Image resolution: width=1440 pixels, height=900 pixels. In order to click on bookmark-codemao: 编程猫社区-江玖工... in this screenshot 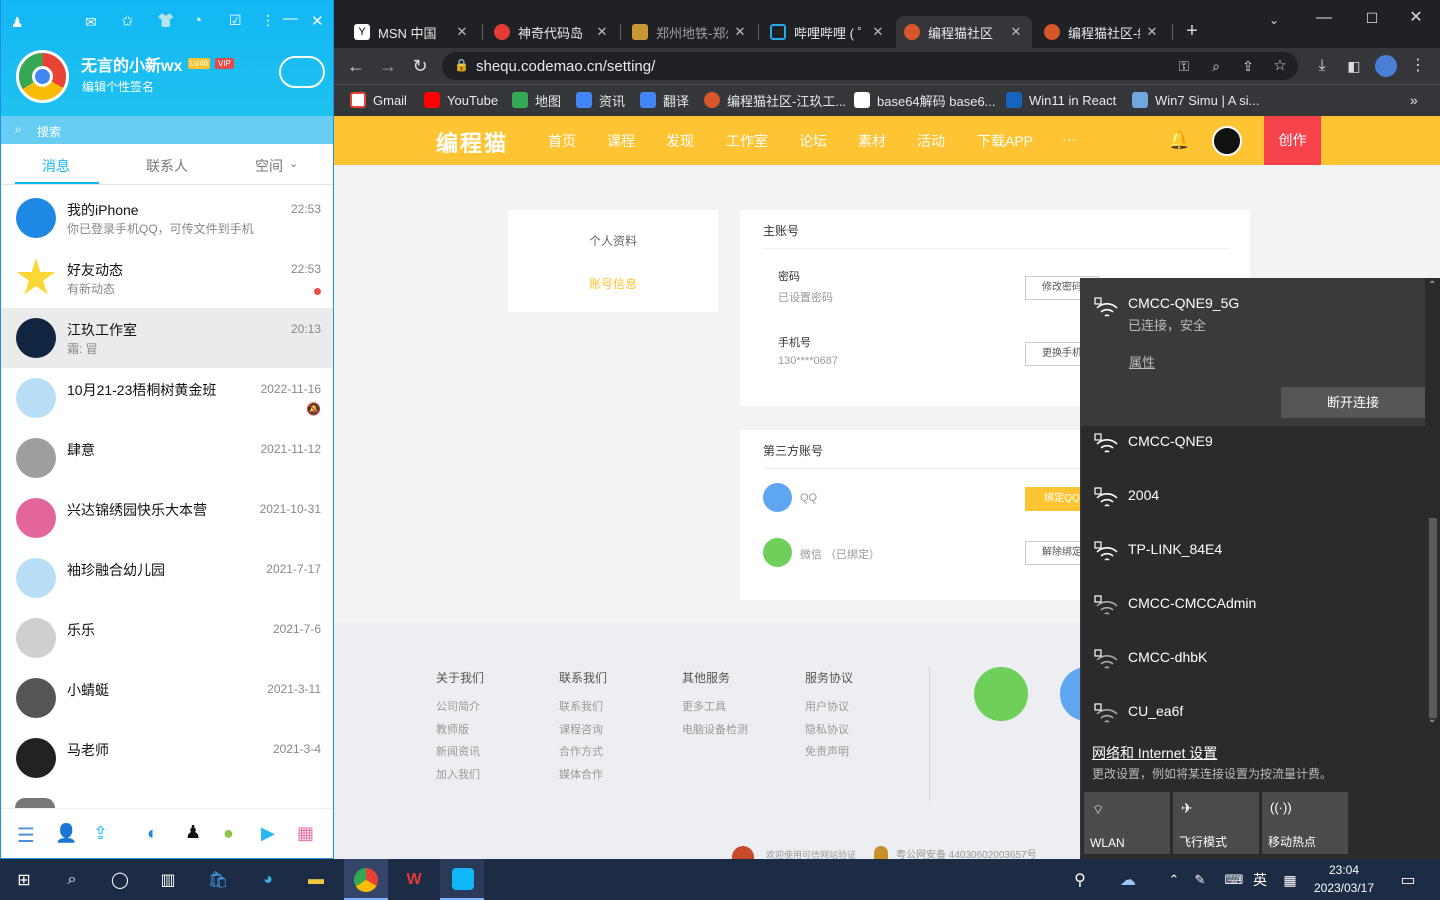, I will do `click(775, 100)`.